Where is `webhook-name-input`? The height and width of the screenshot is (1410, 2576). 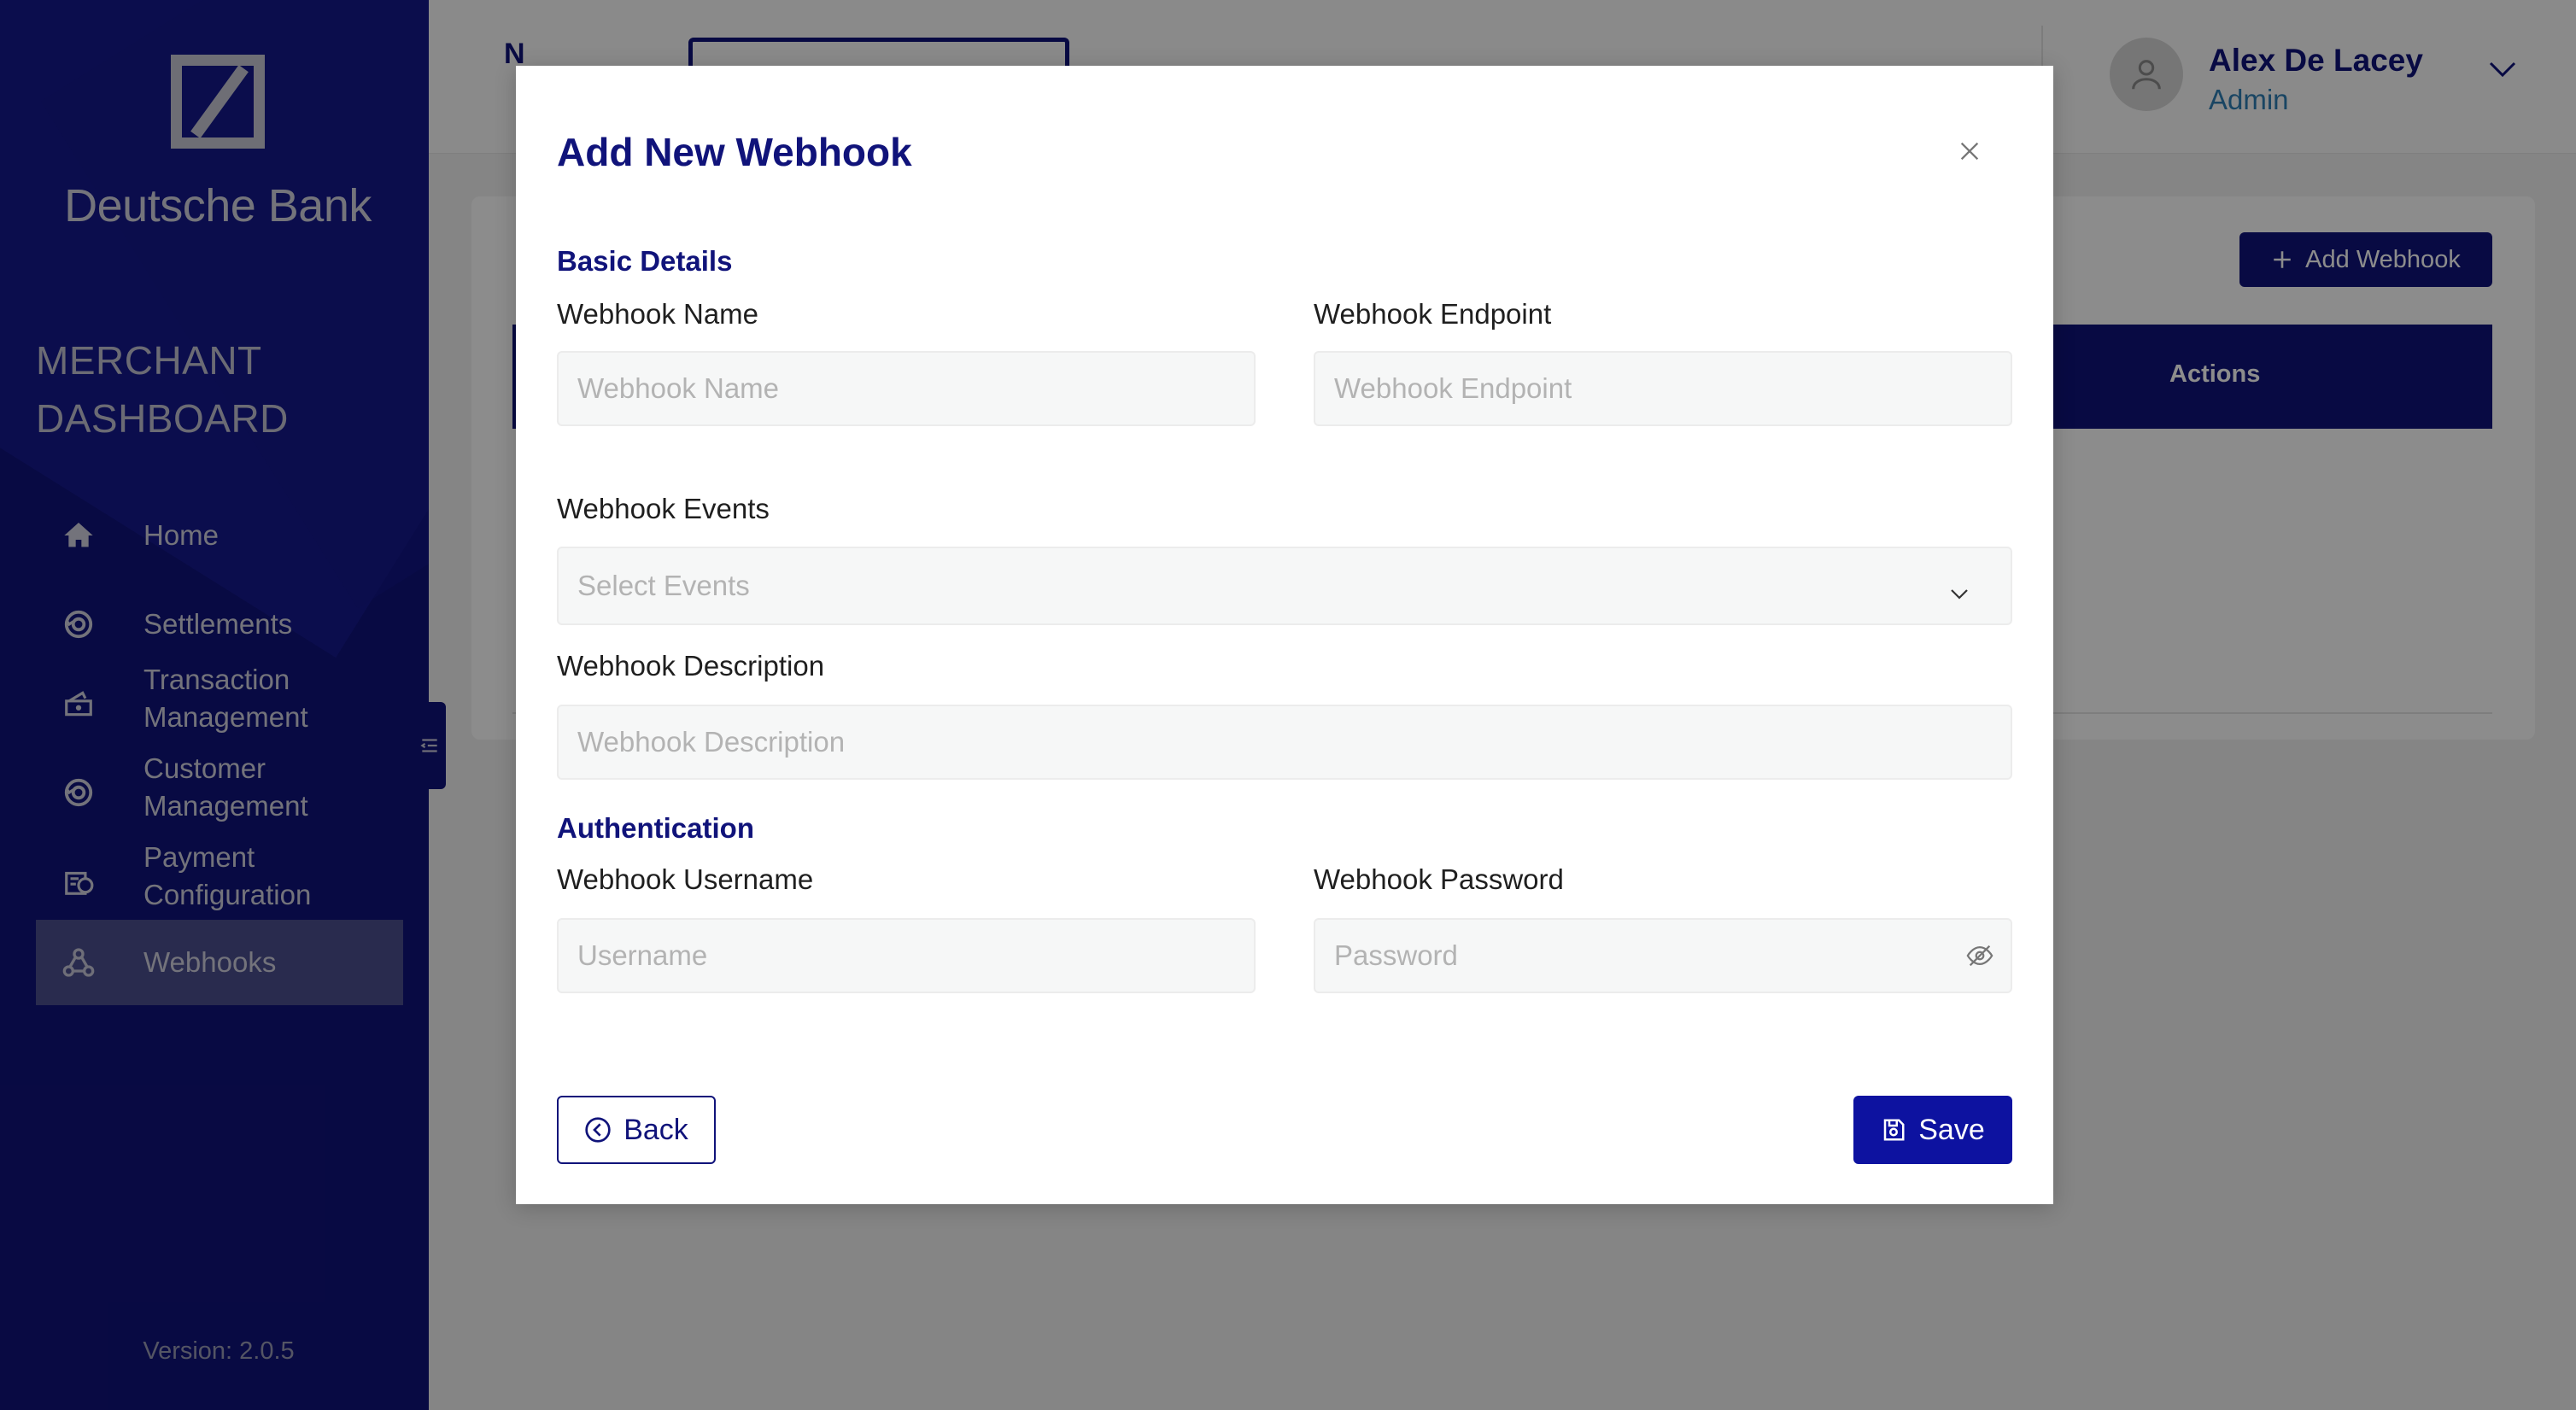
webhook-name-input is located at coordinates (906, 388).